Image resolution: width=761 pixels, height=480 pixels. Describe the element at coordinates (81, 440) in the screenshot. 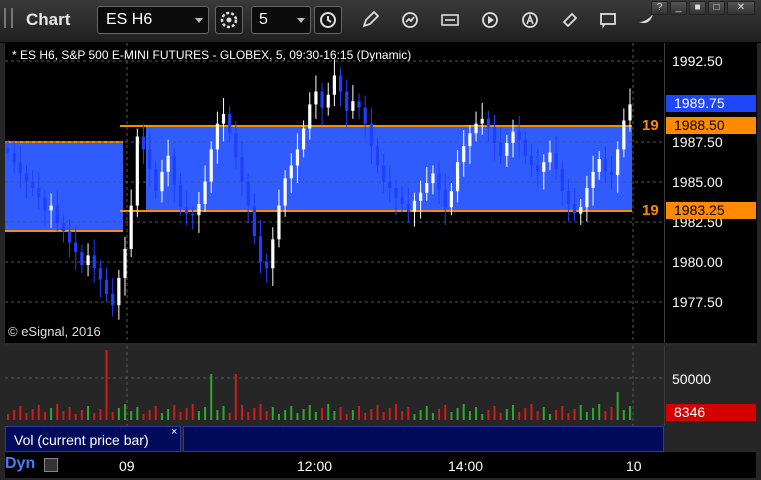

I see `volume-legend-label: Vol (current price bar)` at that location.